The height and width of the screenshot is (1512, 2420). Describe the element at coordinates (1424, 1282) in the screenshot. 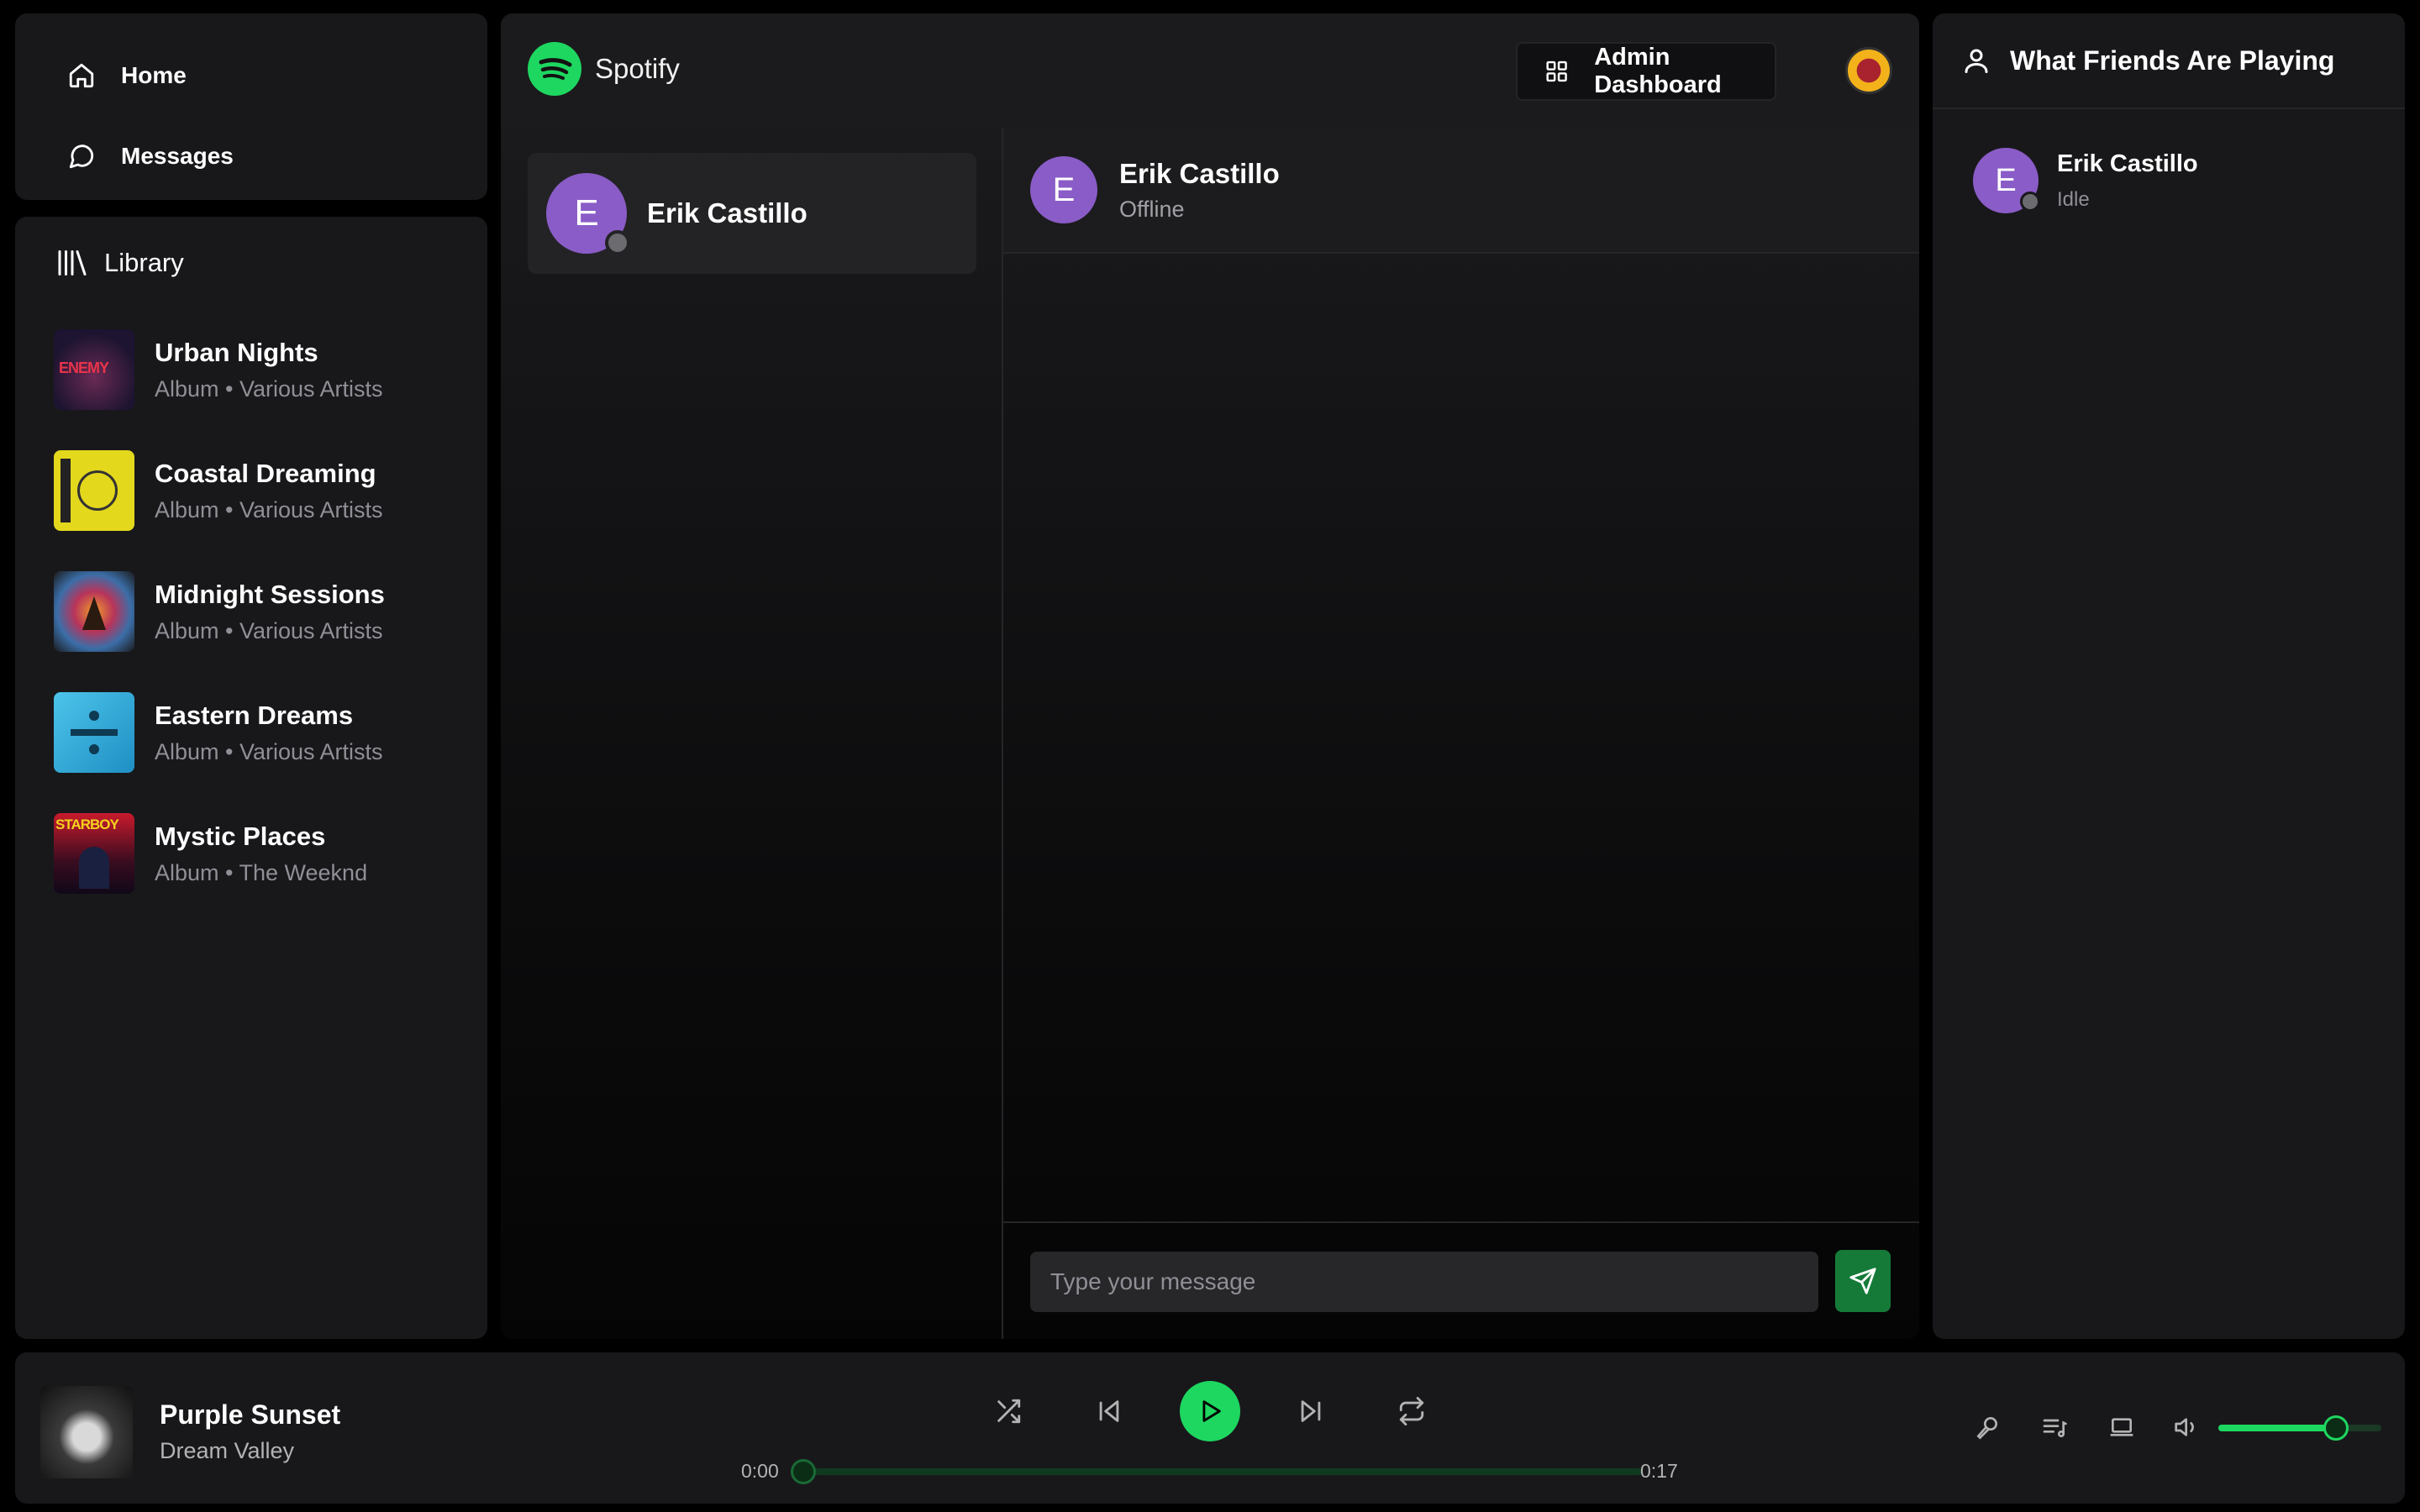

I see `message-input` at that location.